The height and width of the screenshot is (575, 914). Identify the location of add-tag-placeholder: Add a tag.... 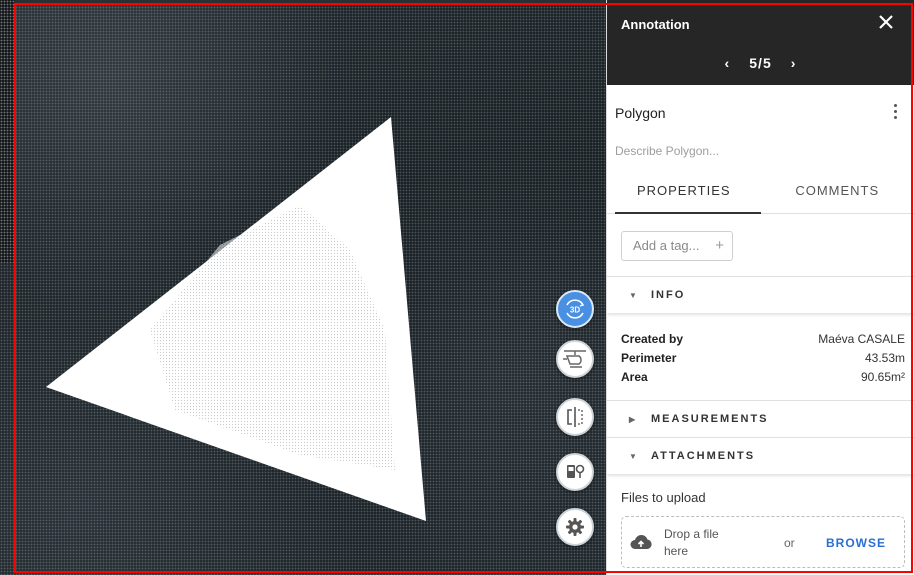
(666, 245).